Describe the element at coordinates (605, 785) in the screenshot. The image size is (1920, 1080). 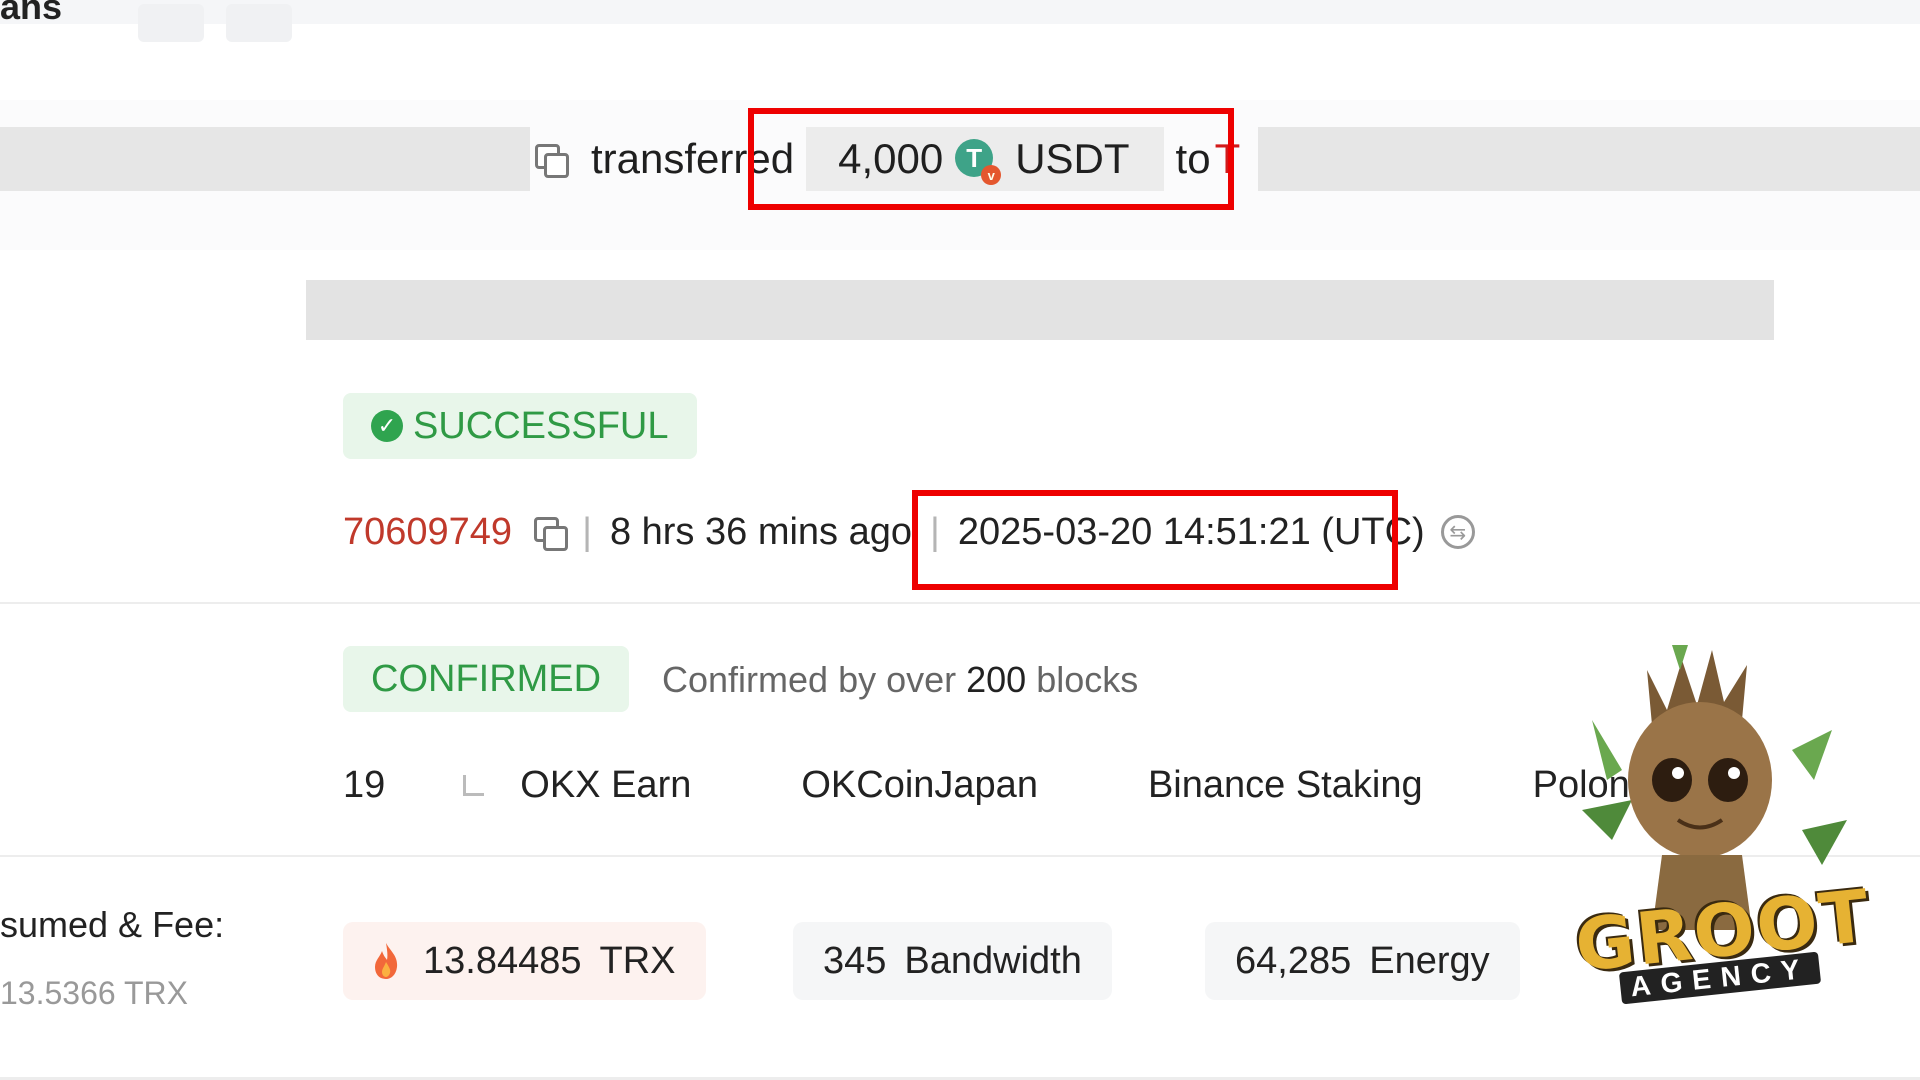
I see `sr-item: OKX Earn` at that location.